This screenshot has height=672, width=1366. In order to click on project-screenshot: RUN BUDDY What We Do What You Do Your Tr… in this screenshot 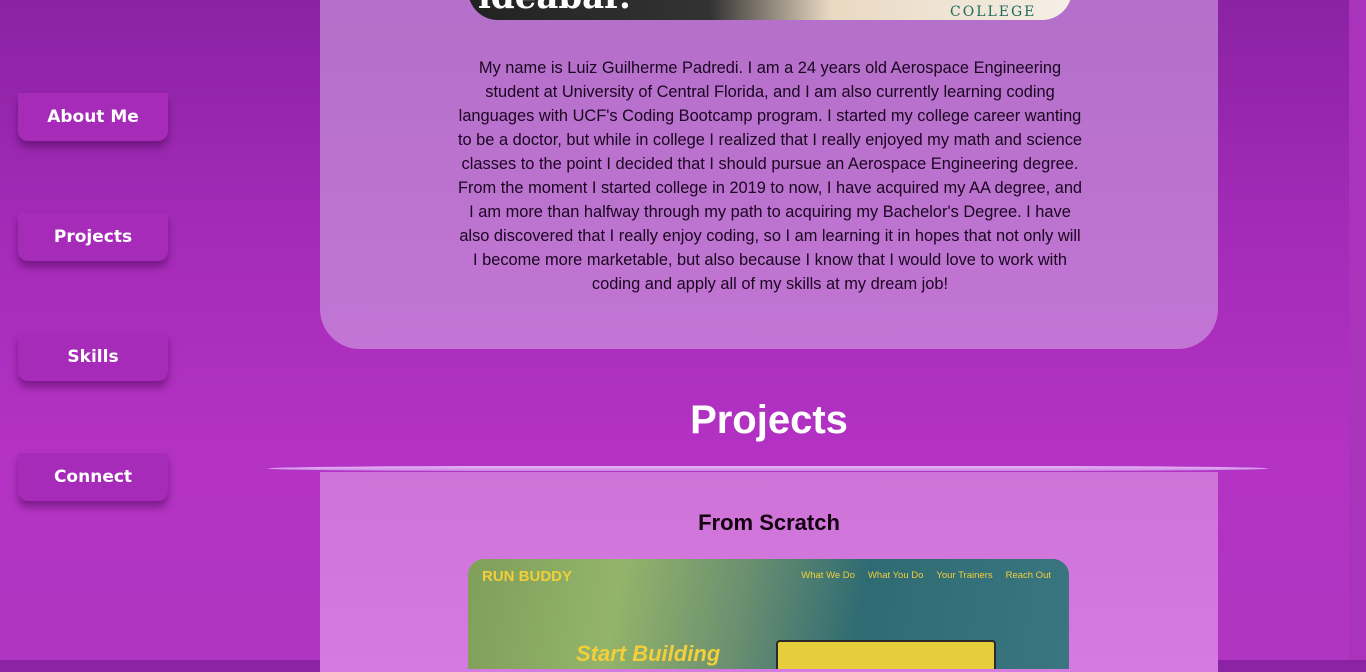, I will do `click(768, 614)`.